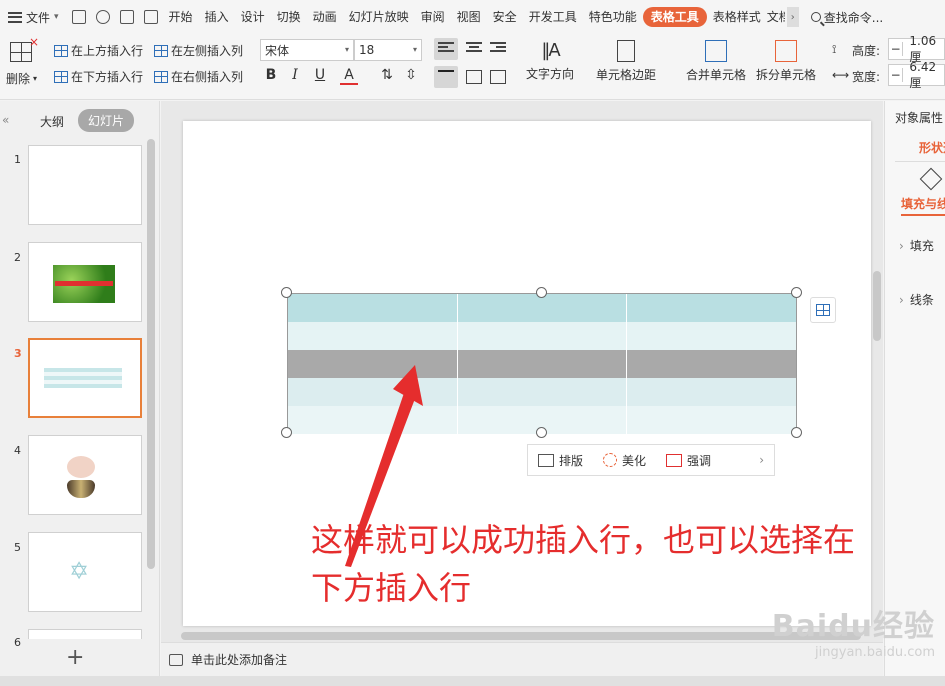 Image resolution: width=945 pixels, height=686 pixels. I want to click on insert-col-right-label: 在右侧插入列, so click(207, 77).